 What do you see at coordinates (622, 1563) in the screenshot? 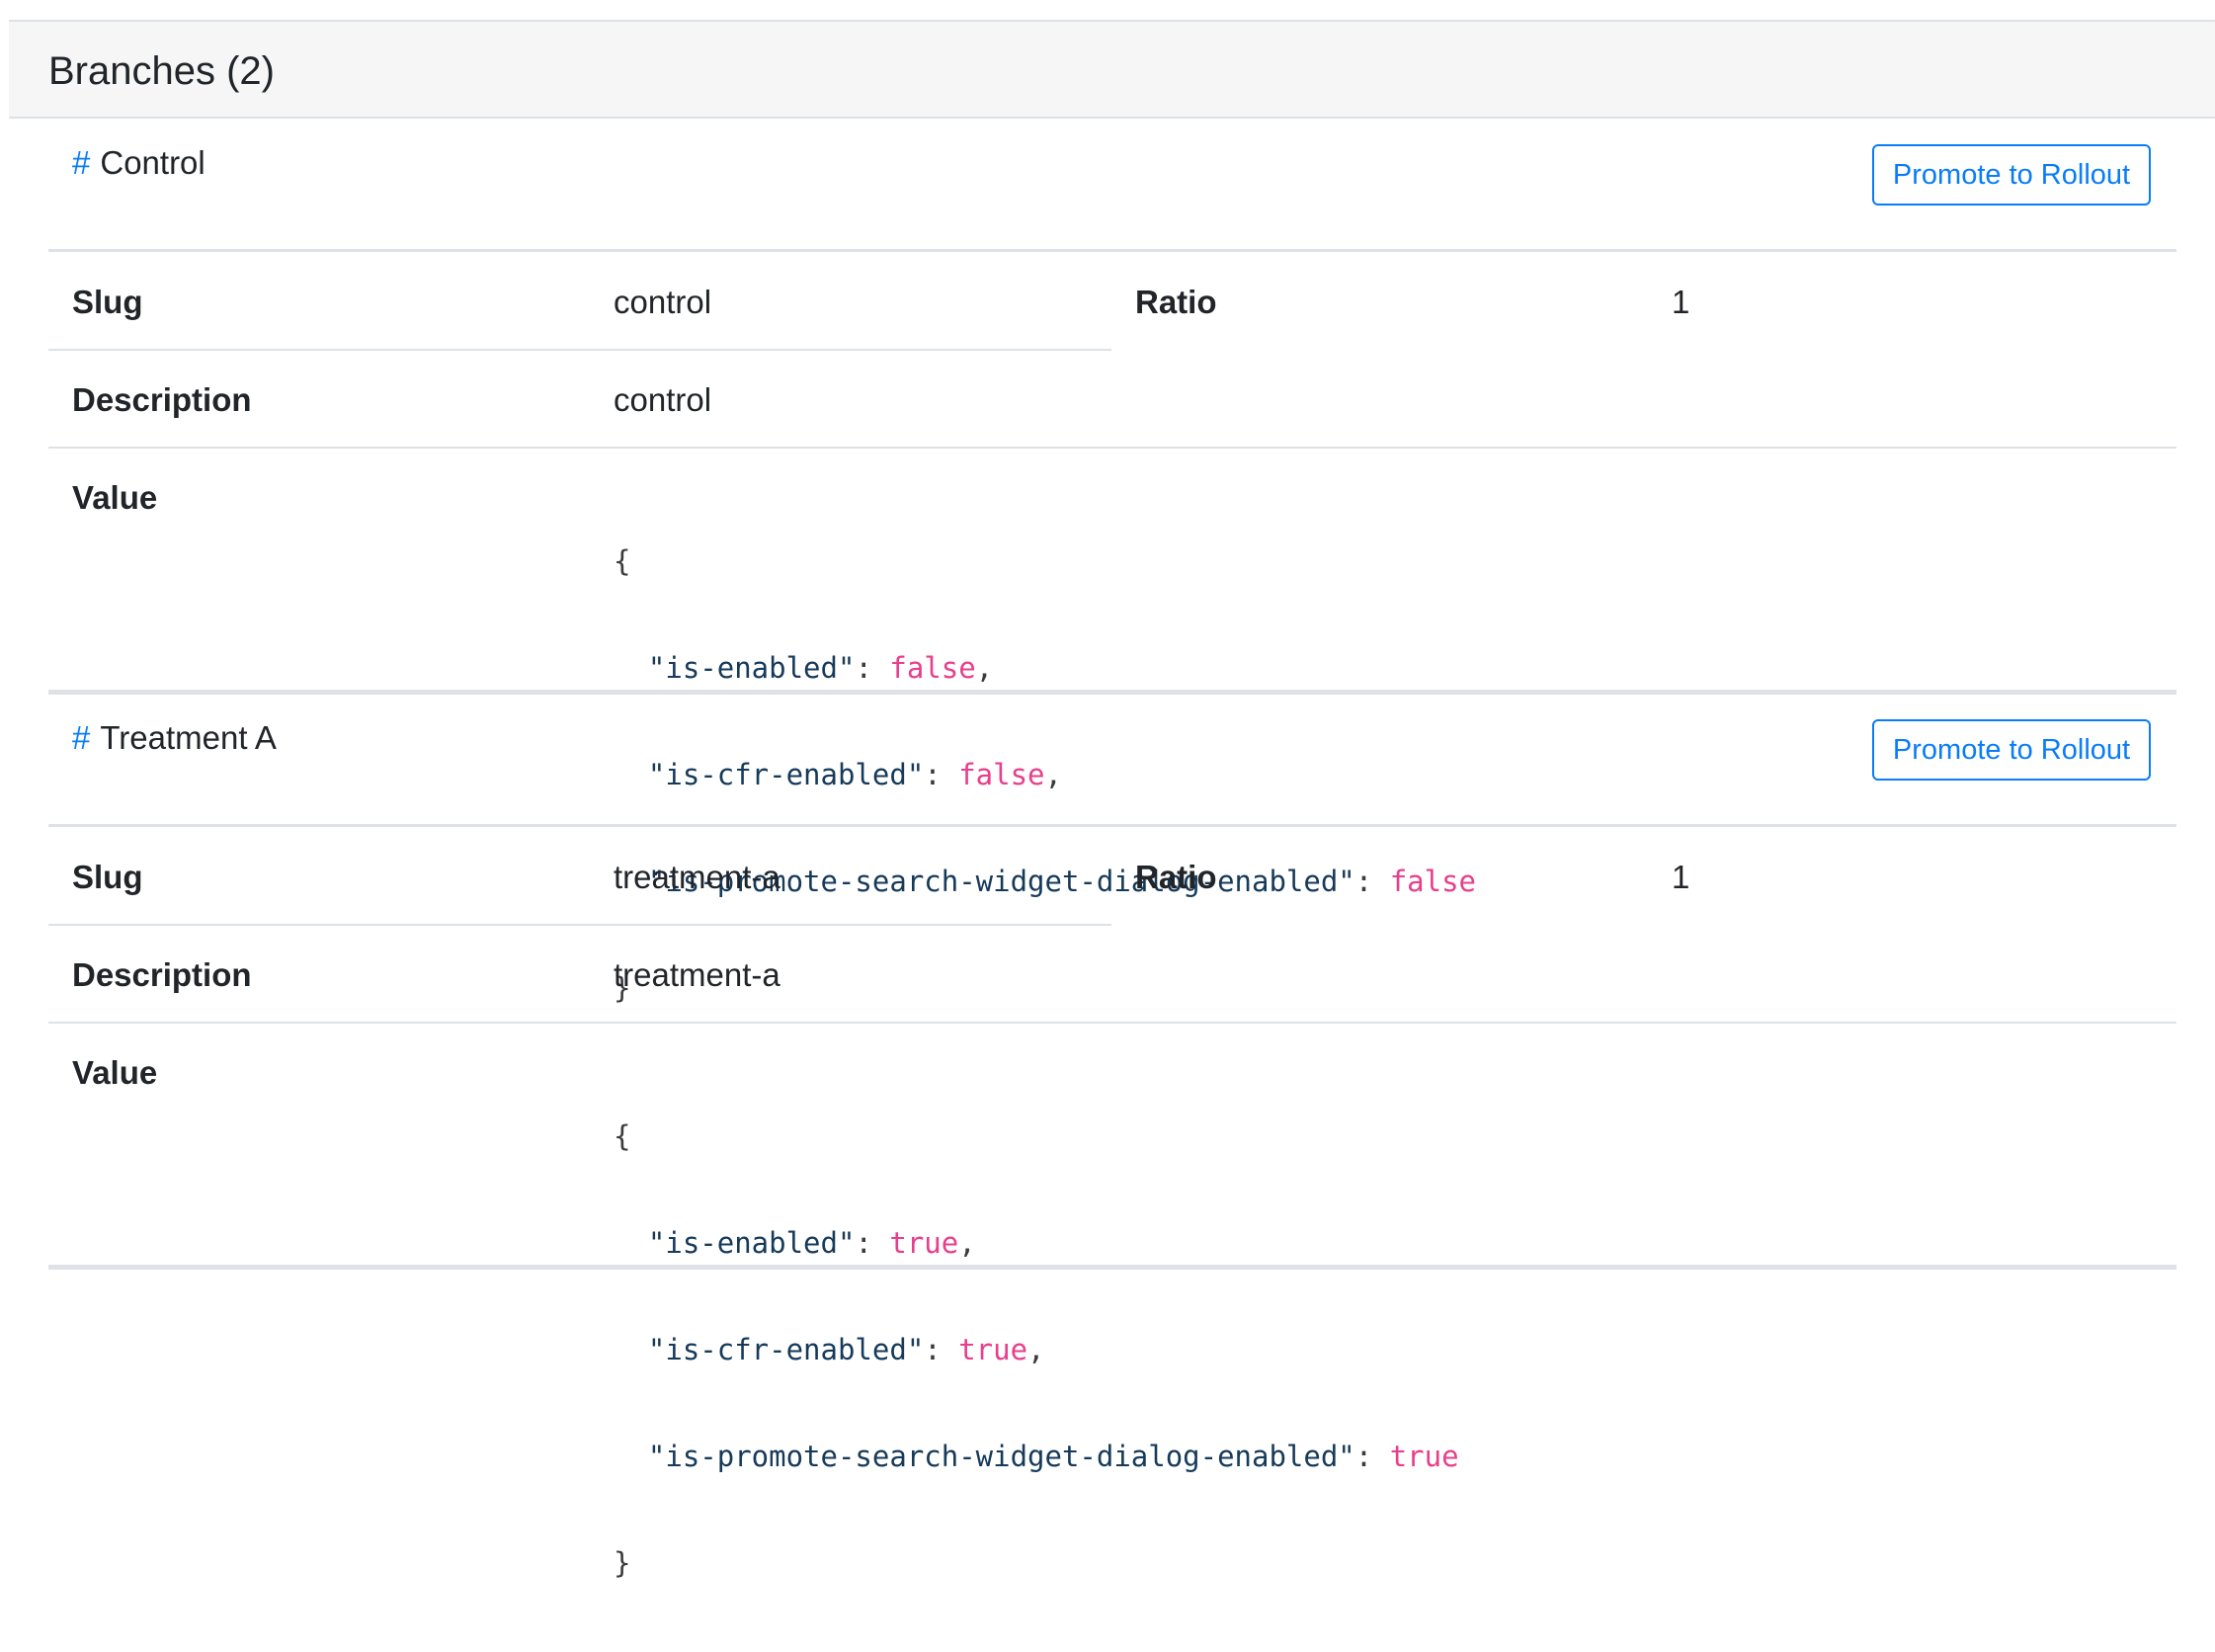
I see `json-close-brace: }` at bounding box center [622, 1563].